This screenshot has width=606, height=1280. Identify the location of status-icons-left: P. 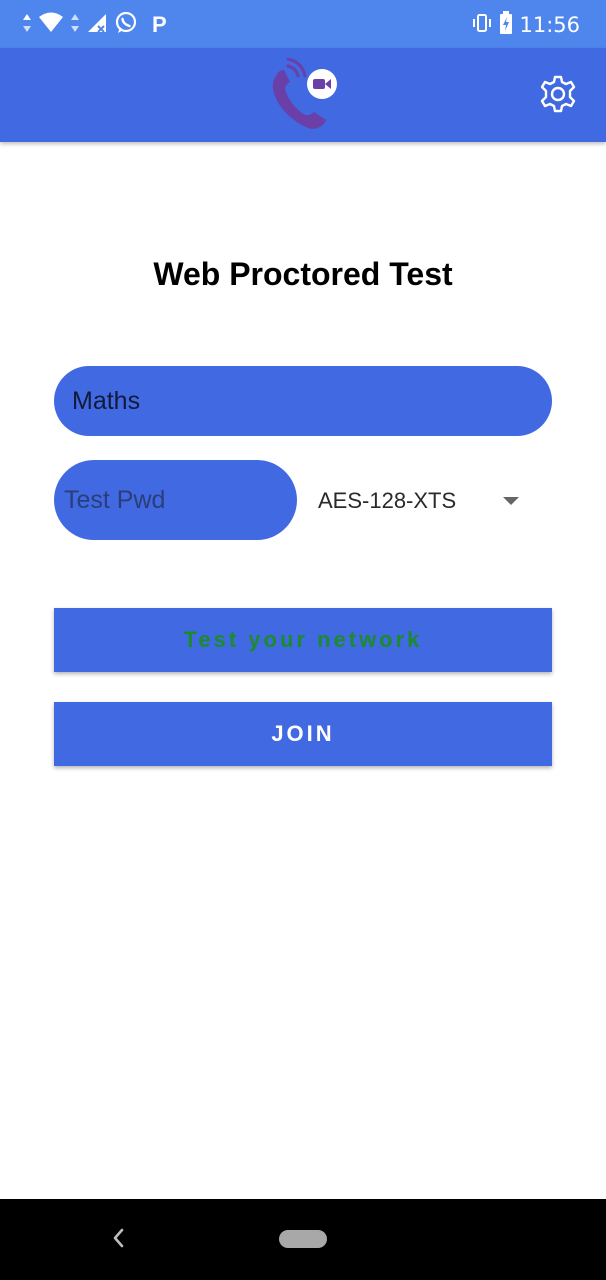
(94, 25).